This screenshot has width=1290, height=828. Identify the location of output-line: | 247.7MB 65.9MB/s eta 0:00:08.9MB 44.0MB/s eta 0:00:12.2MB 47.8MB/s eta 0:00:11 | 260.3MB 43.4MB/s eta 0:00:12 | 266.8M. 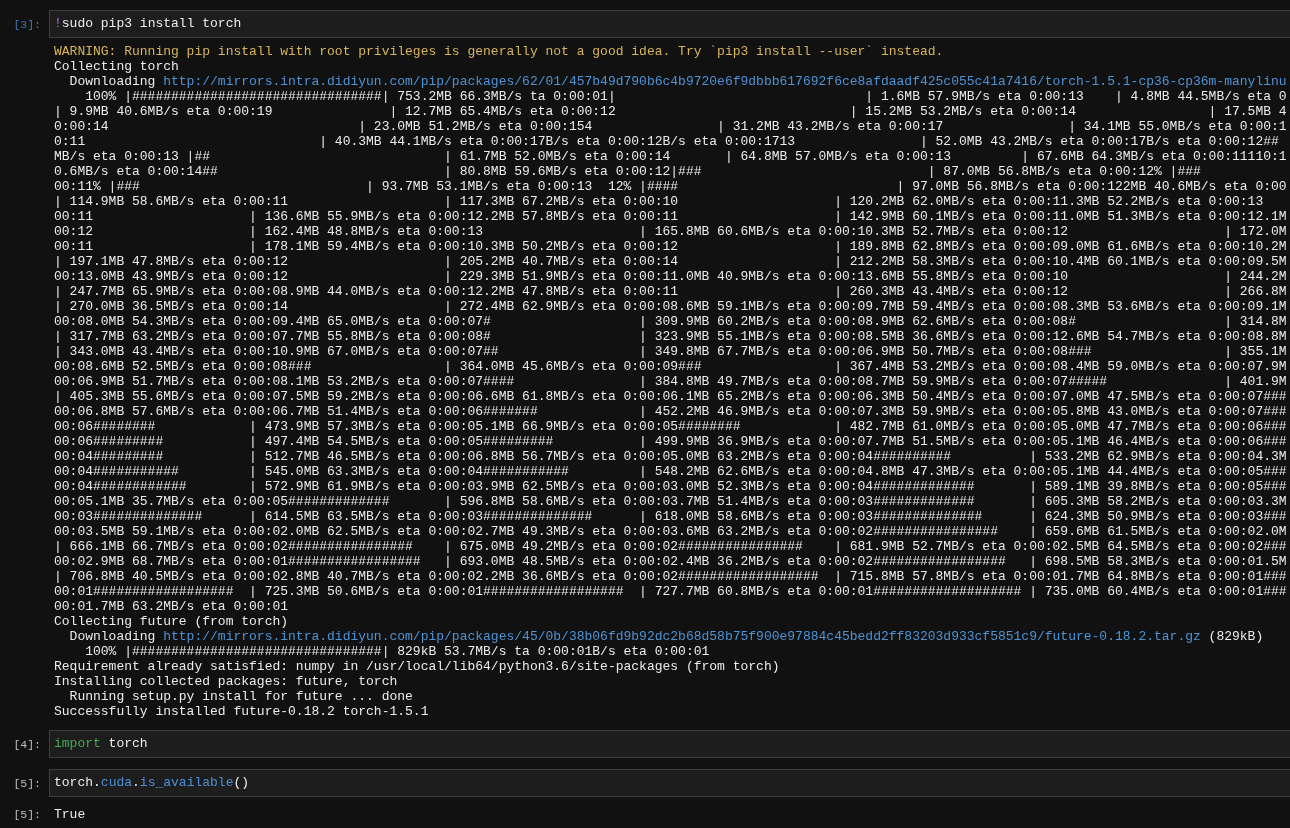
(670, 291).